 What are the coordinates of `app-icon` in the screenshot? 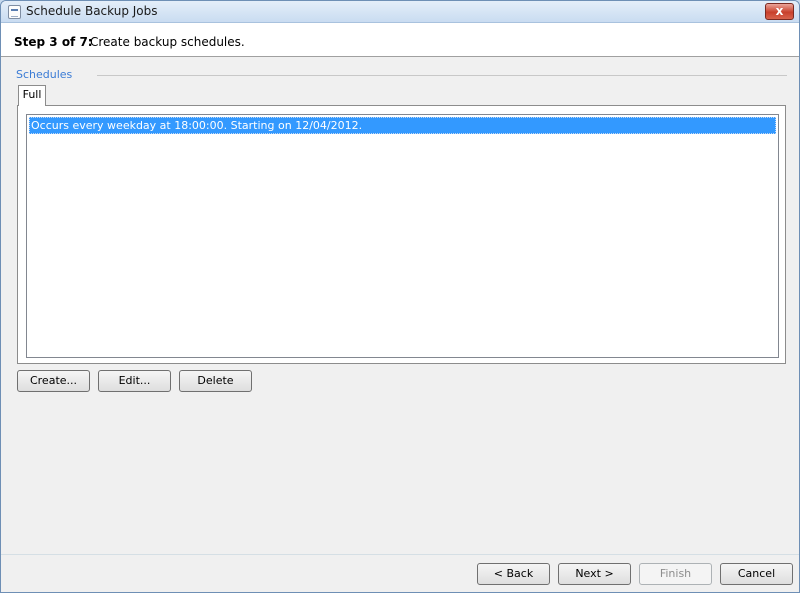 It's located at (14, 12).